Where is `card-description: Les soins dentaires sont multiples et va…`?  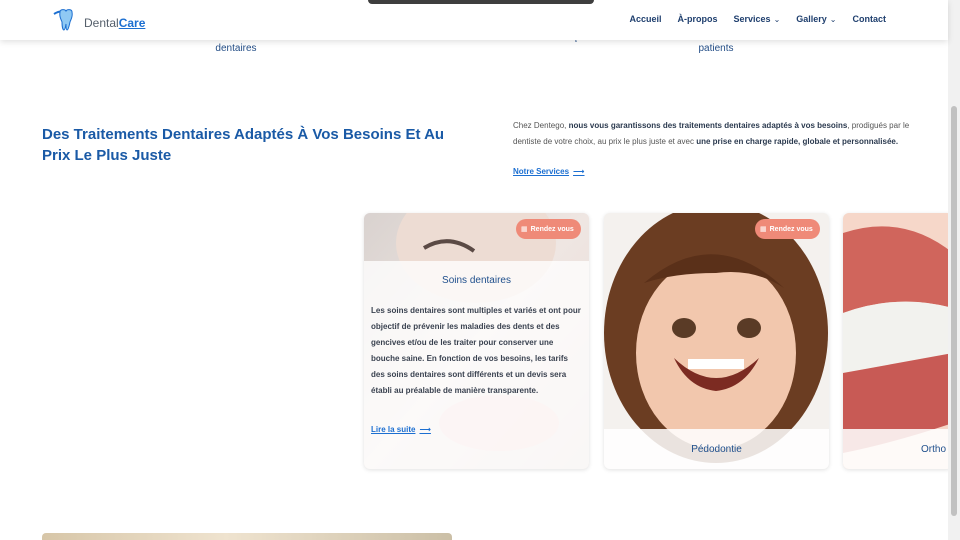
card-description: Les soins dentaires sont multiples et va… is located at coordinates (476, 350).